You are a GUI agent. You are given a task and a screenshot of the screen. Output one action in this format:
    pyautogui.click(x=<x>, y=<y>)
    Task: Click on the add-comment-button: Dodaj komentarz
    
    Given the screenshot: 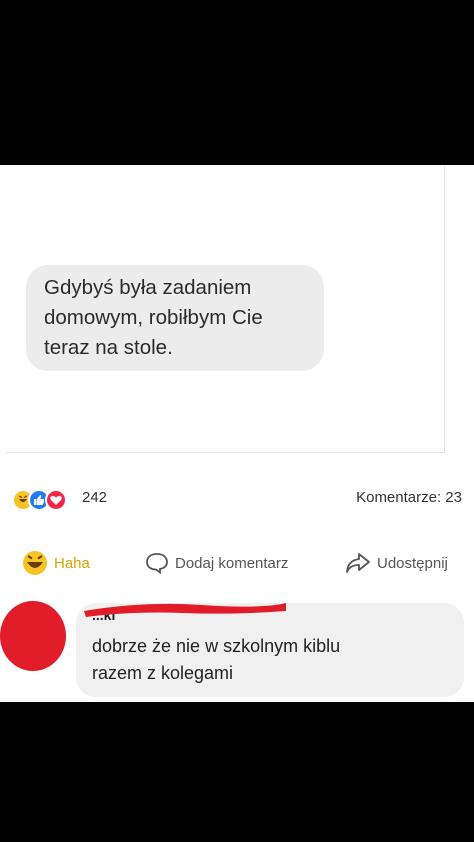 What is the action you would take?
    pyautogui.click(x=216, y=563)
    